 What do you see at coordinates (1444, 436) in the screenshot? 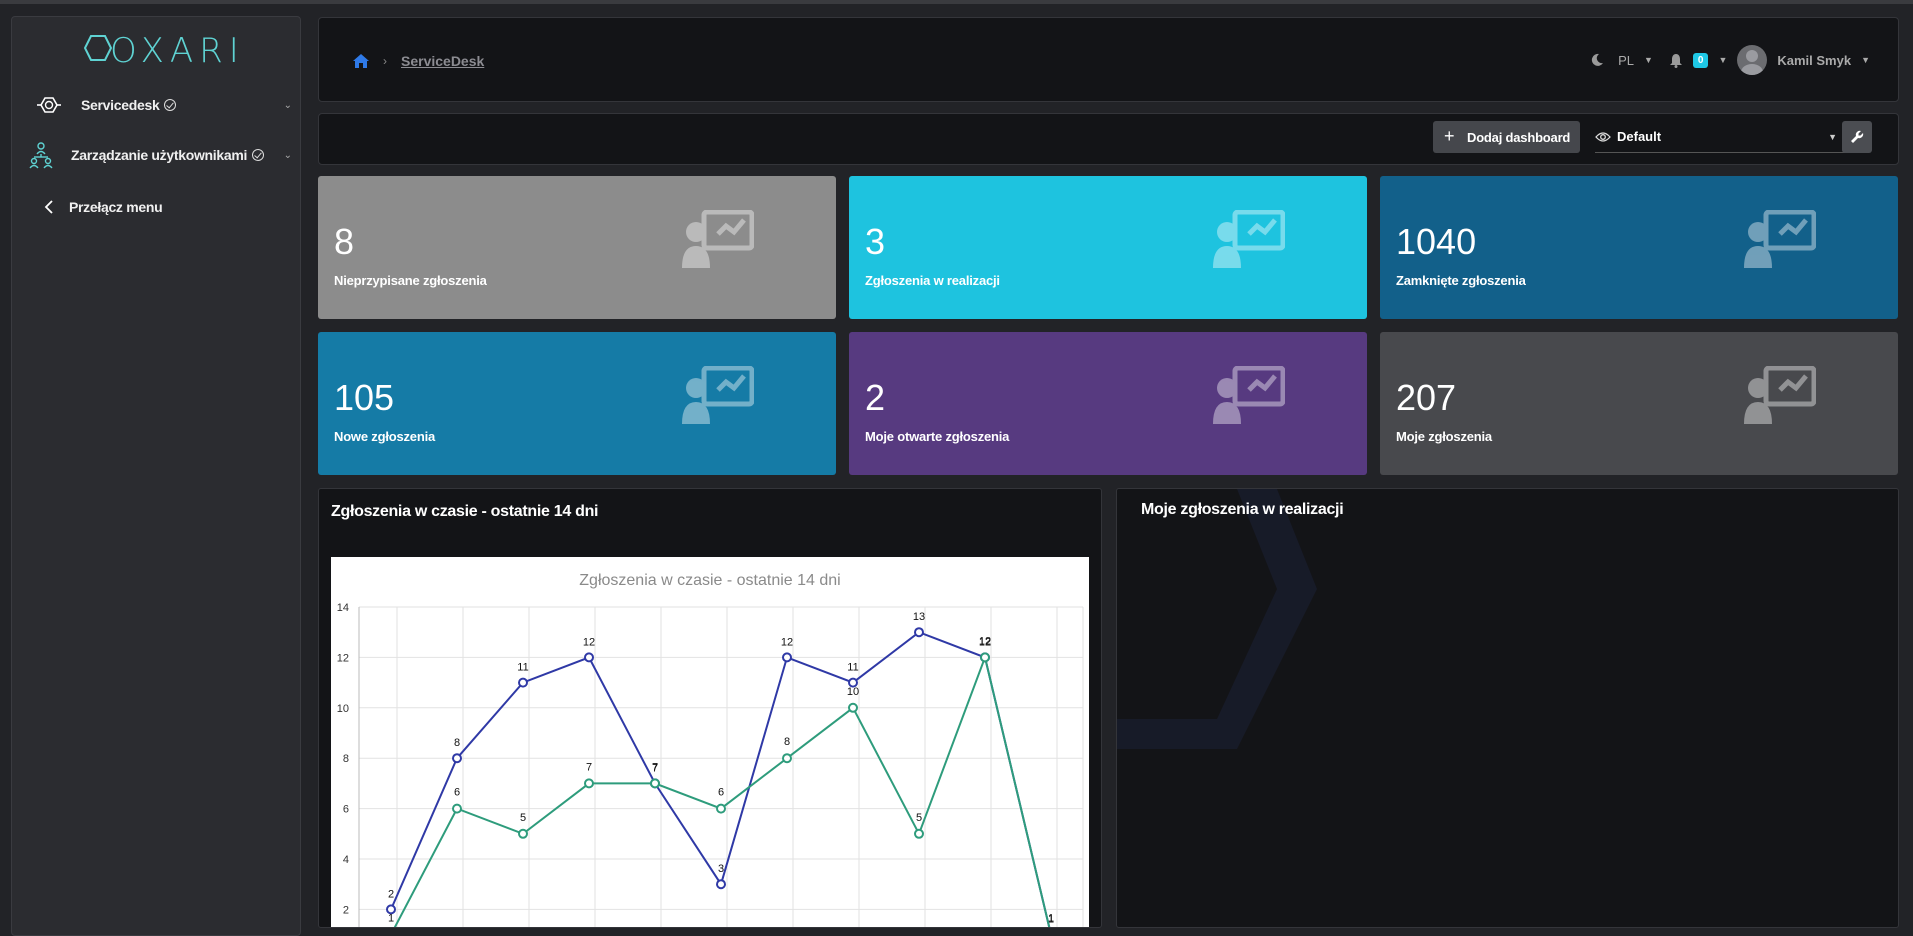
I see `stat-label: Moje zgłoszenia` at bounding box center [1444, 436].